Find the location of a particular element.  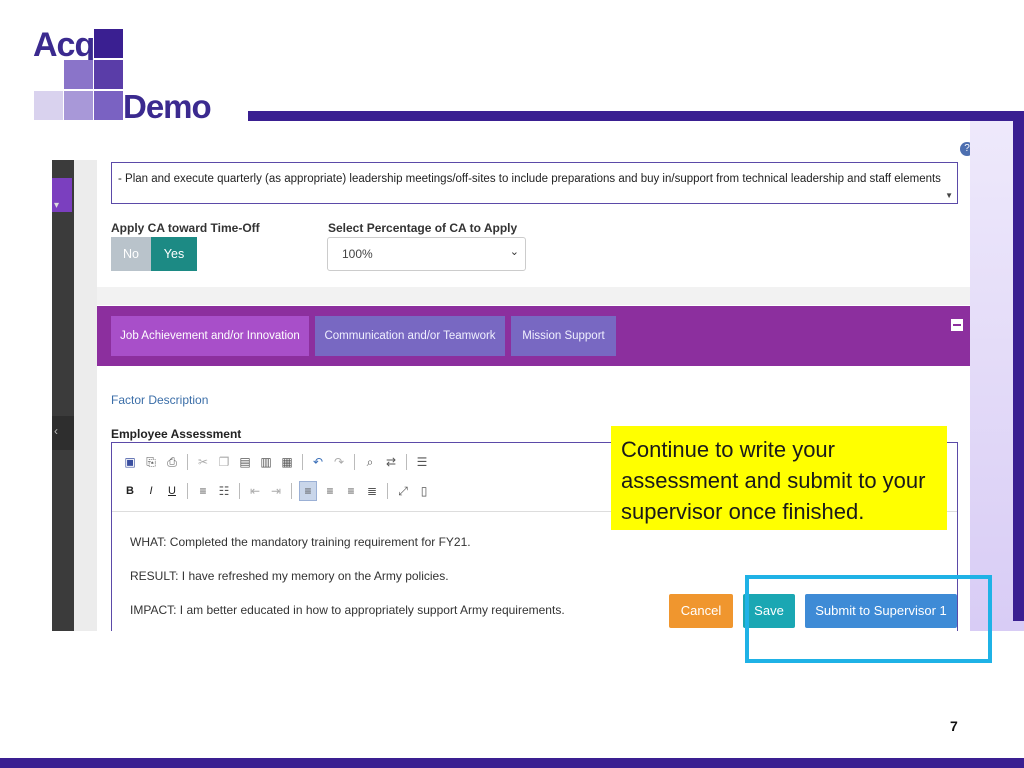

slide-right-edge is located at coordinates (1018, 371).